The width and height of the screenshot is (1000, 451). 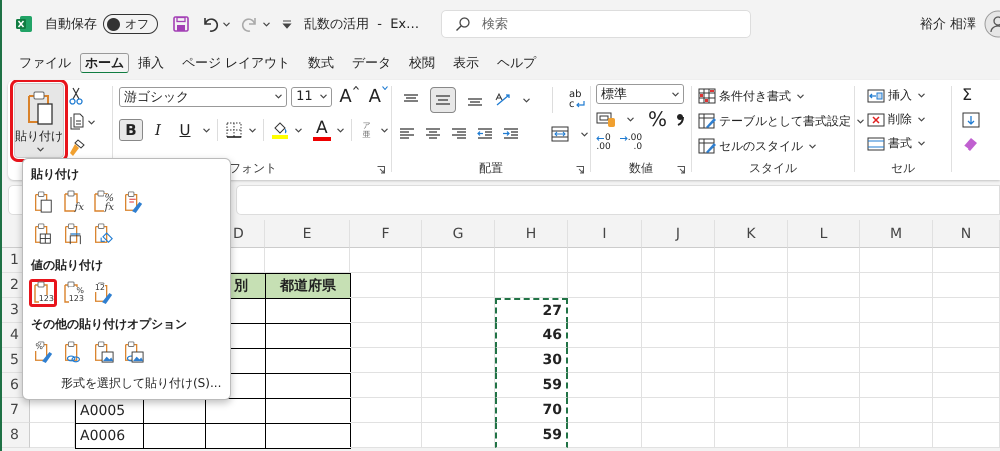 What do you see at coordinates (131, 130) in the screenshot?
I see `bold-button: B` at bounding box center [131, 130].